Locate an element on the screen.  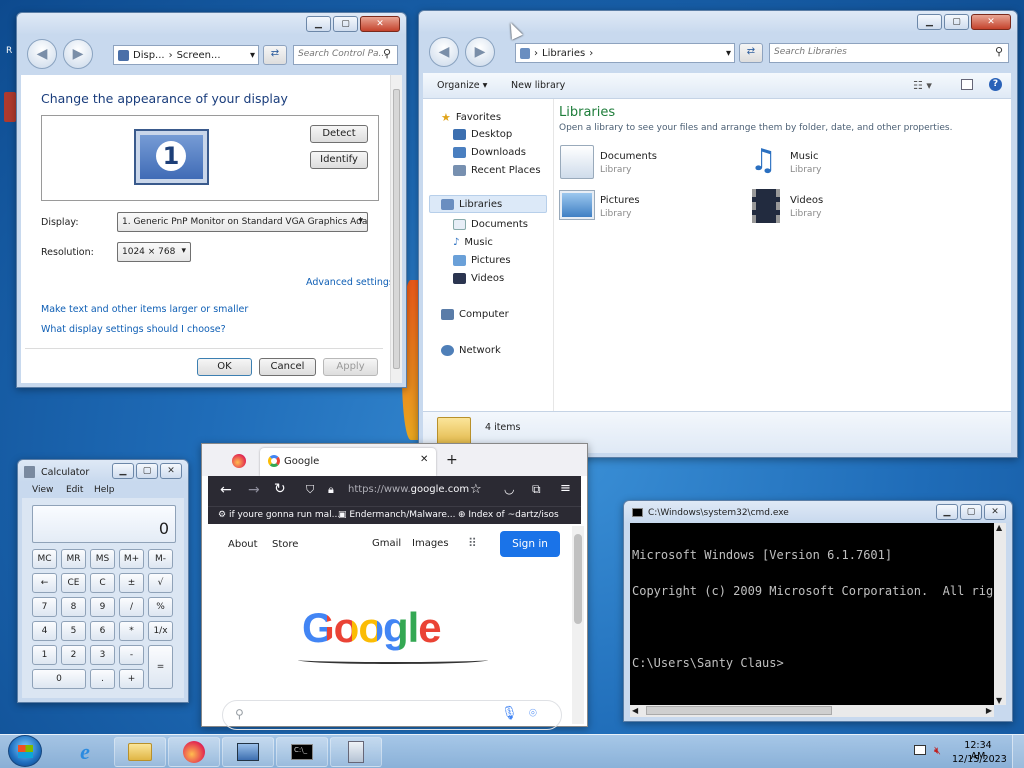
menu-icon: ≡ is located at coordinates (565, 488).